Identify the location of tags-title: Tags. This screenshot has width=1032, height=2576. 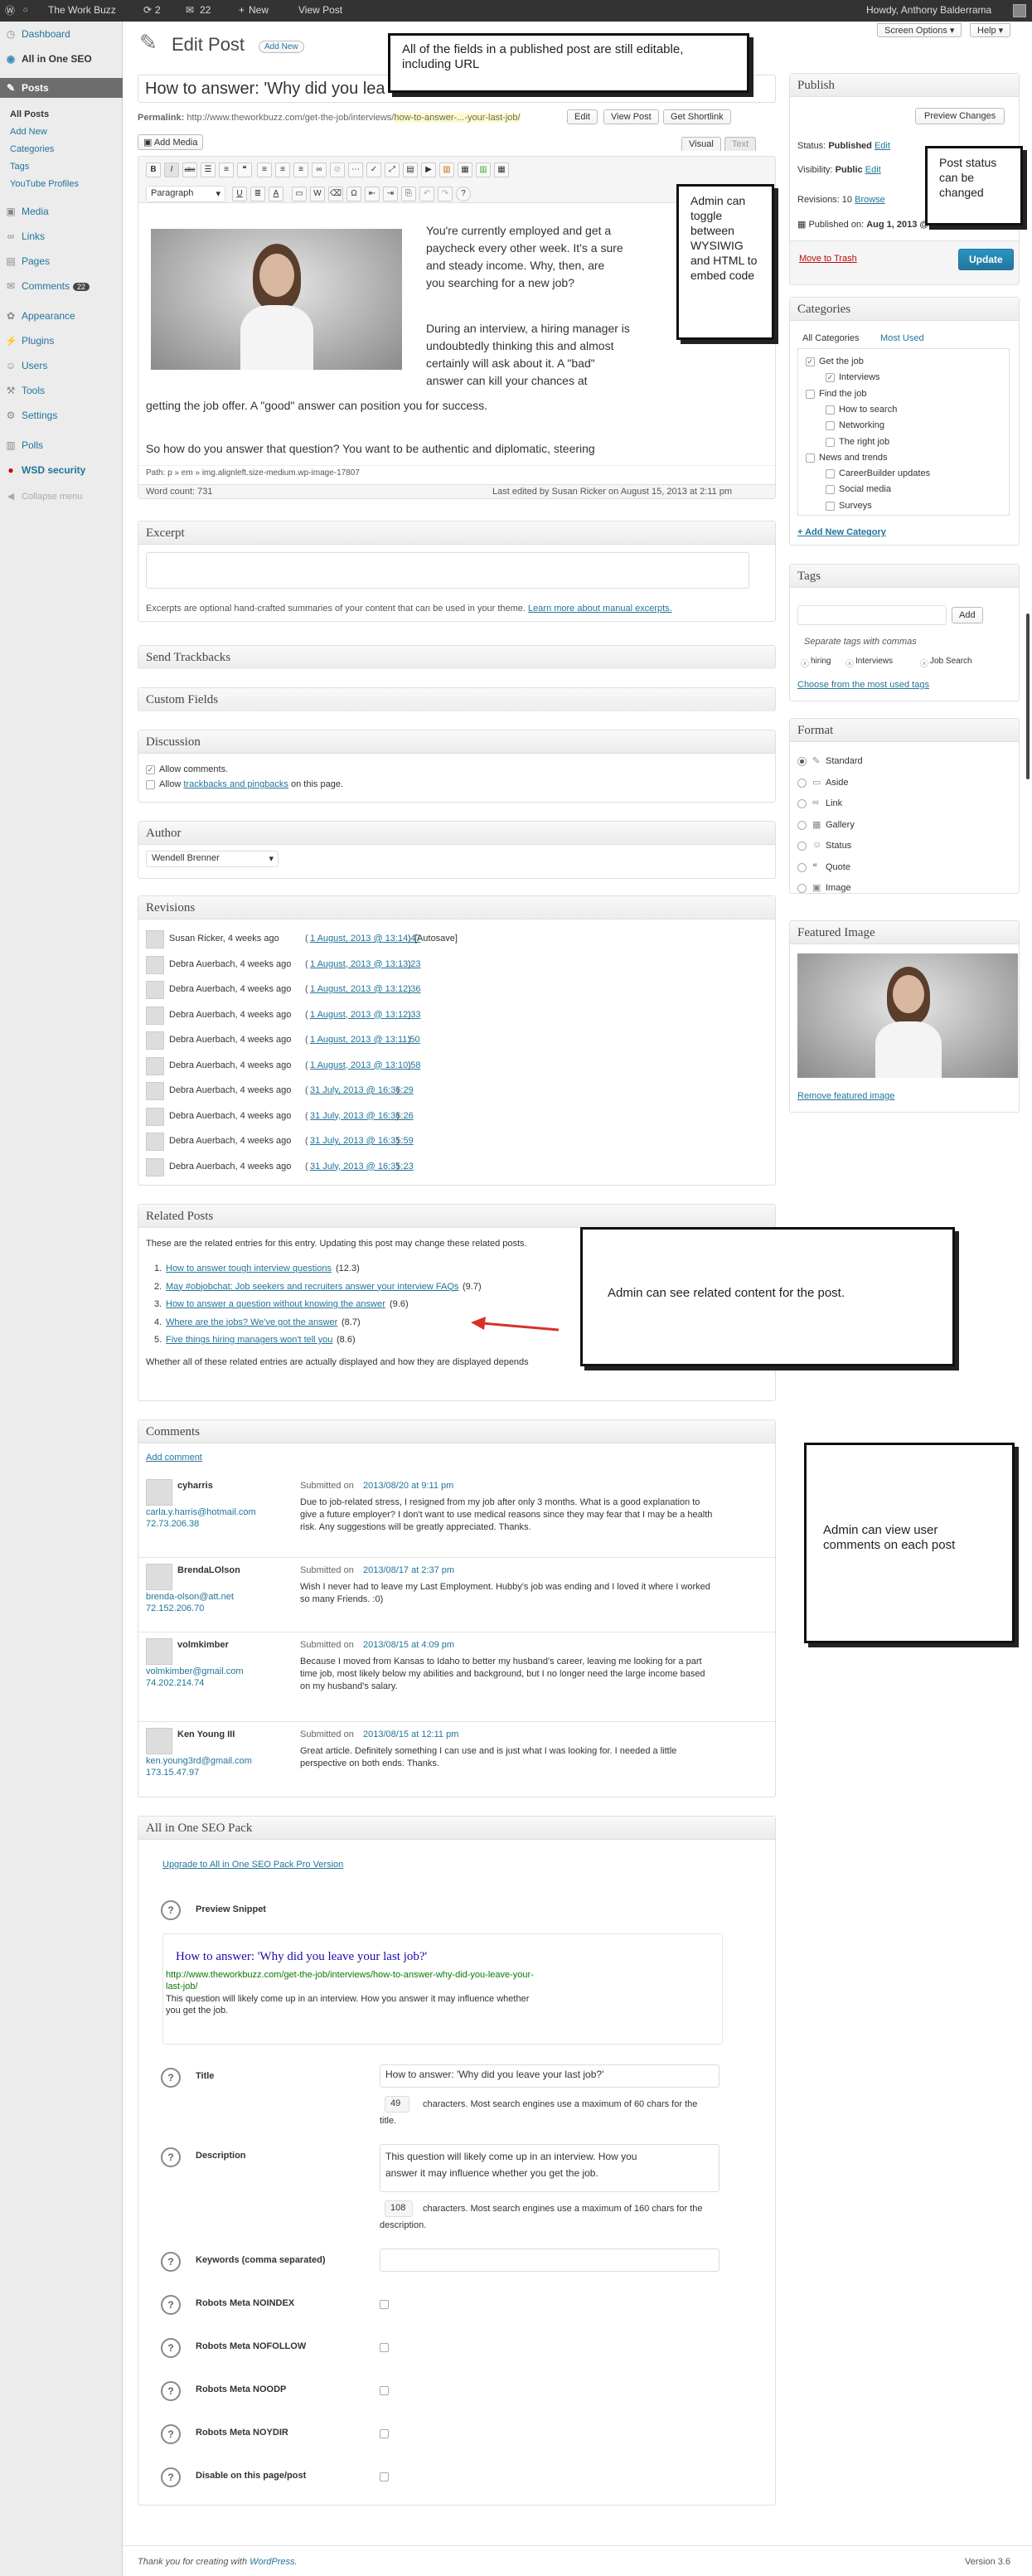
(904, 576).